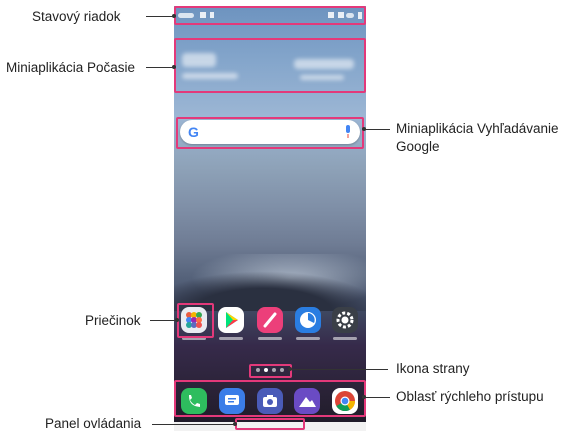 The width and height of the screenshot is (573, 432). What do you see at coordinates (339, 369) in the screenshot?
I see `page-icon-leader` at bounding box center [339, 369].